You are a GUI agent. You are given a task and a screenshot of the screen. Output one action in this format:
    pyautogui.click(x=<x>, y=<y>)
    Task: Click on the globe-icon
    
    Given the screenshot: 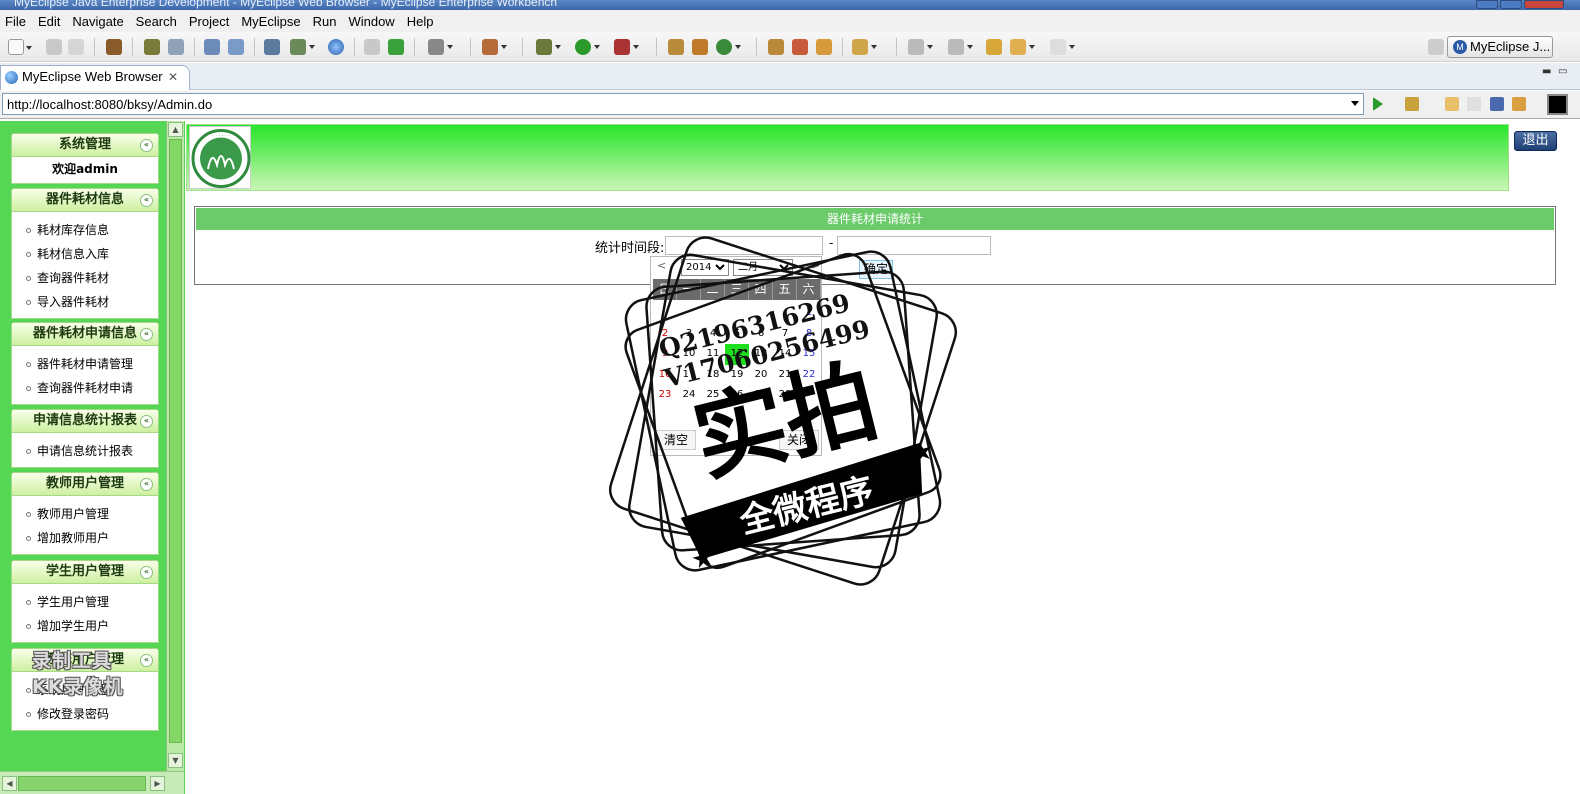 What is the action you would take?
    pyautogui.click(x=336, y=47)
    